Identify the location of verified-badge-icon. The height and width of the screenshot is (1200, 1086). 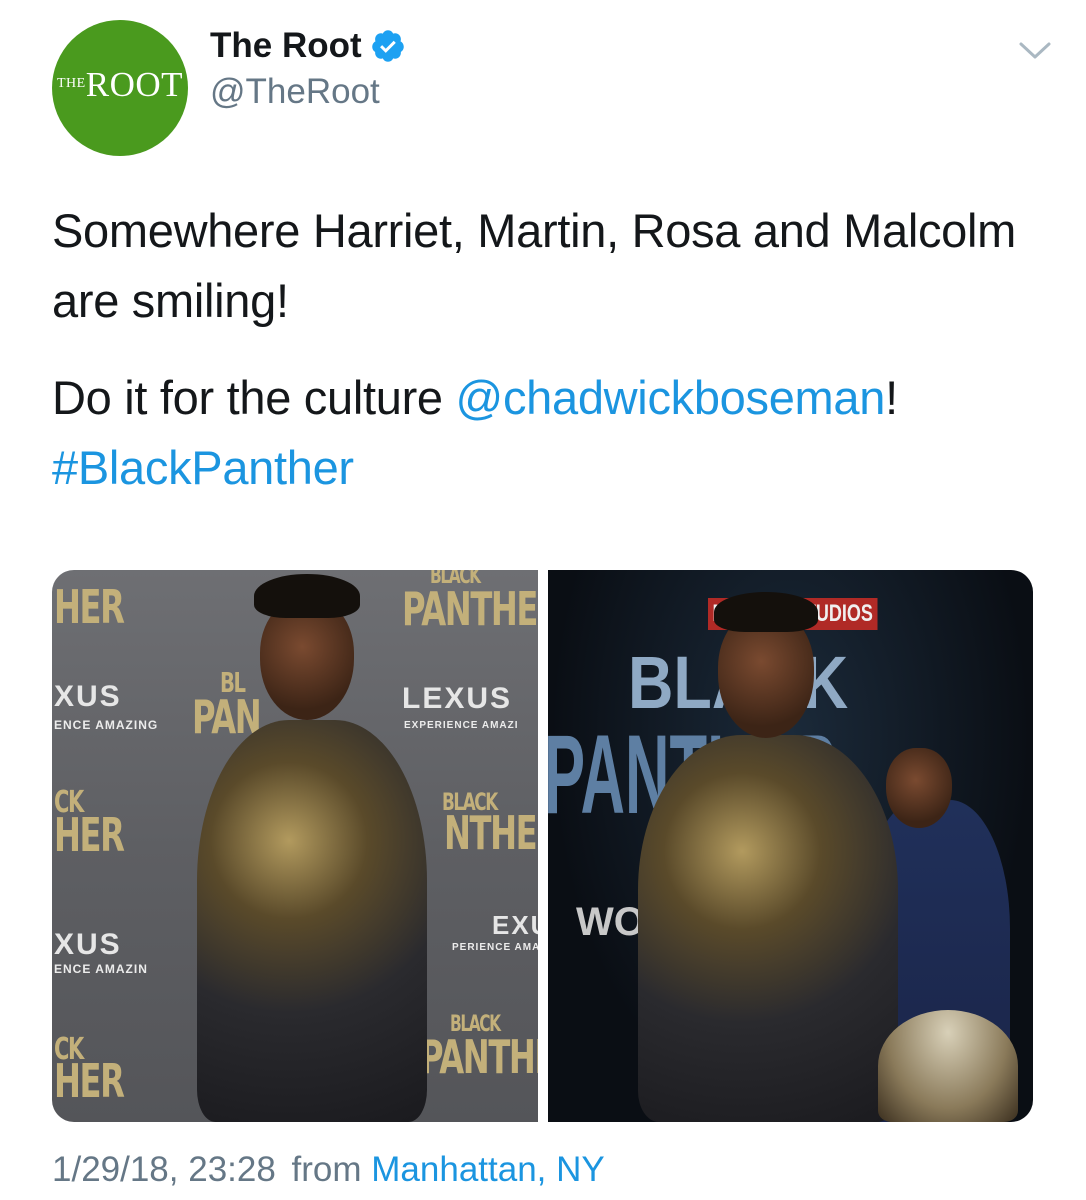
(387, 46).